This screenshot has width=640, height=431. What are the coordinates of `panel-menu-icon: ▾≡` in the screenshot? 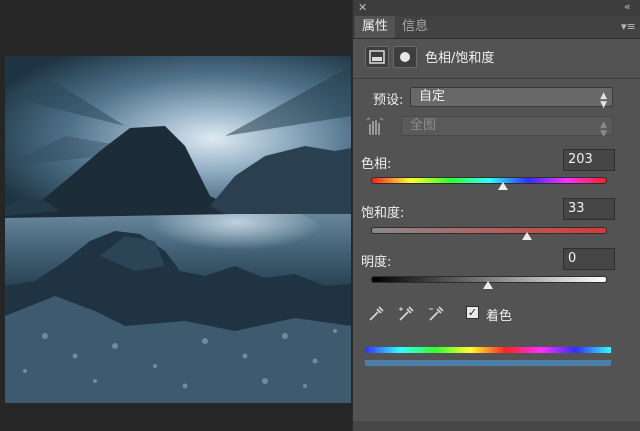 It's located at (628, 26).